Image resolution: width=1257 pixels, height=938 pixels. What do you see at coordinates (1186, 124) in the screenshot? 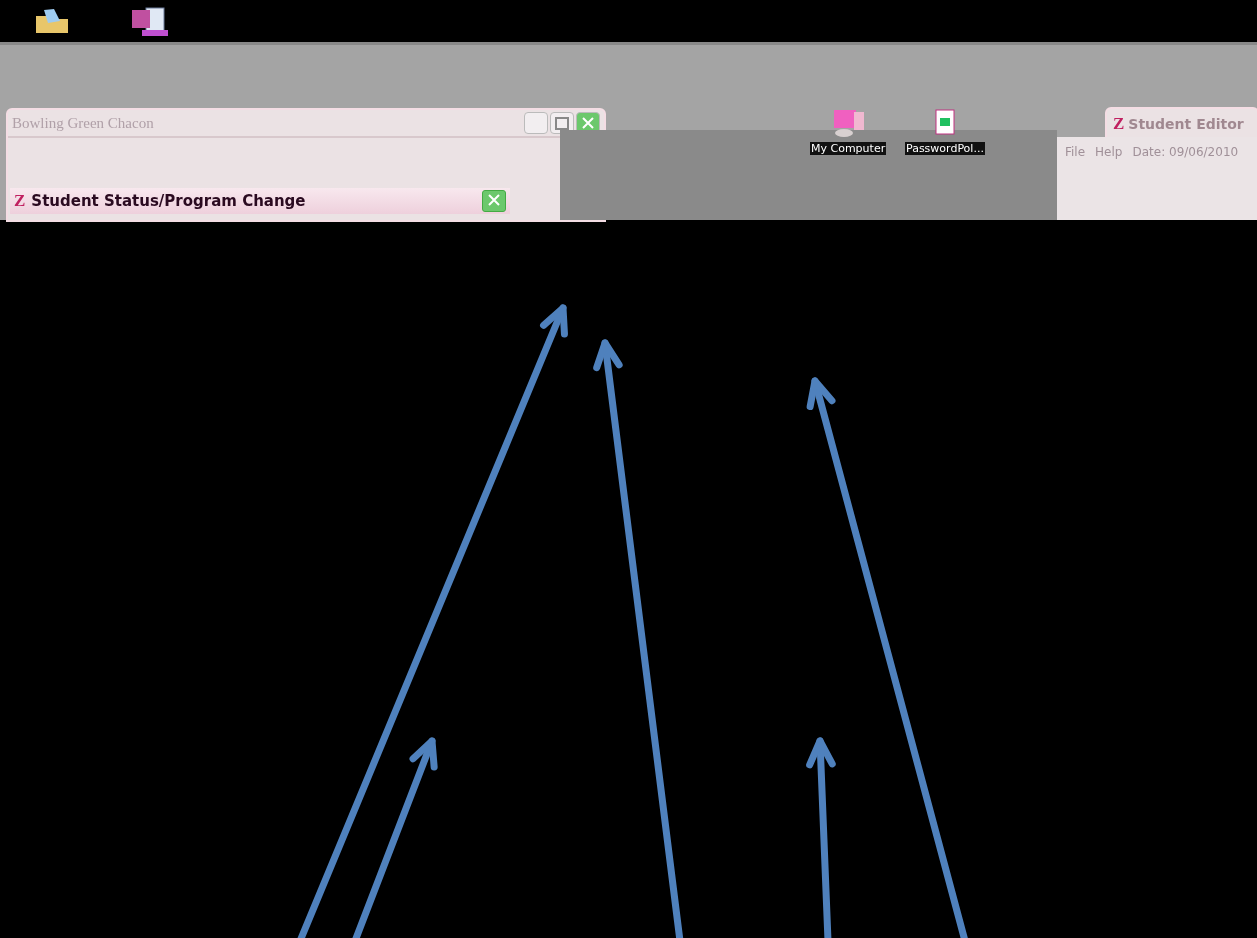
I see `window-title: Student Editor` at bounding box center [1186, 124].